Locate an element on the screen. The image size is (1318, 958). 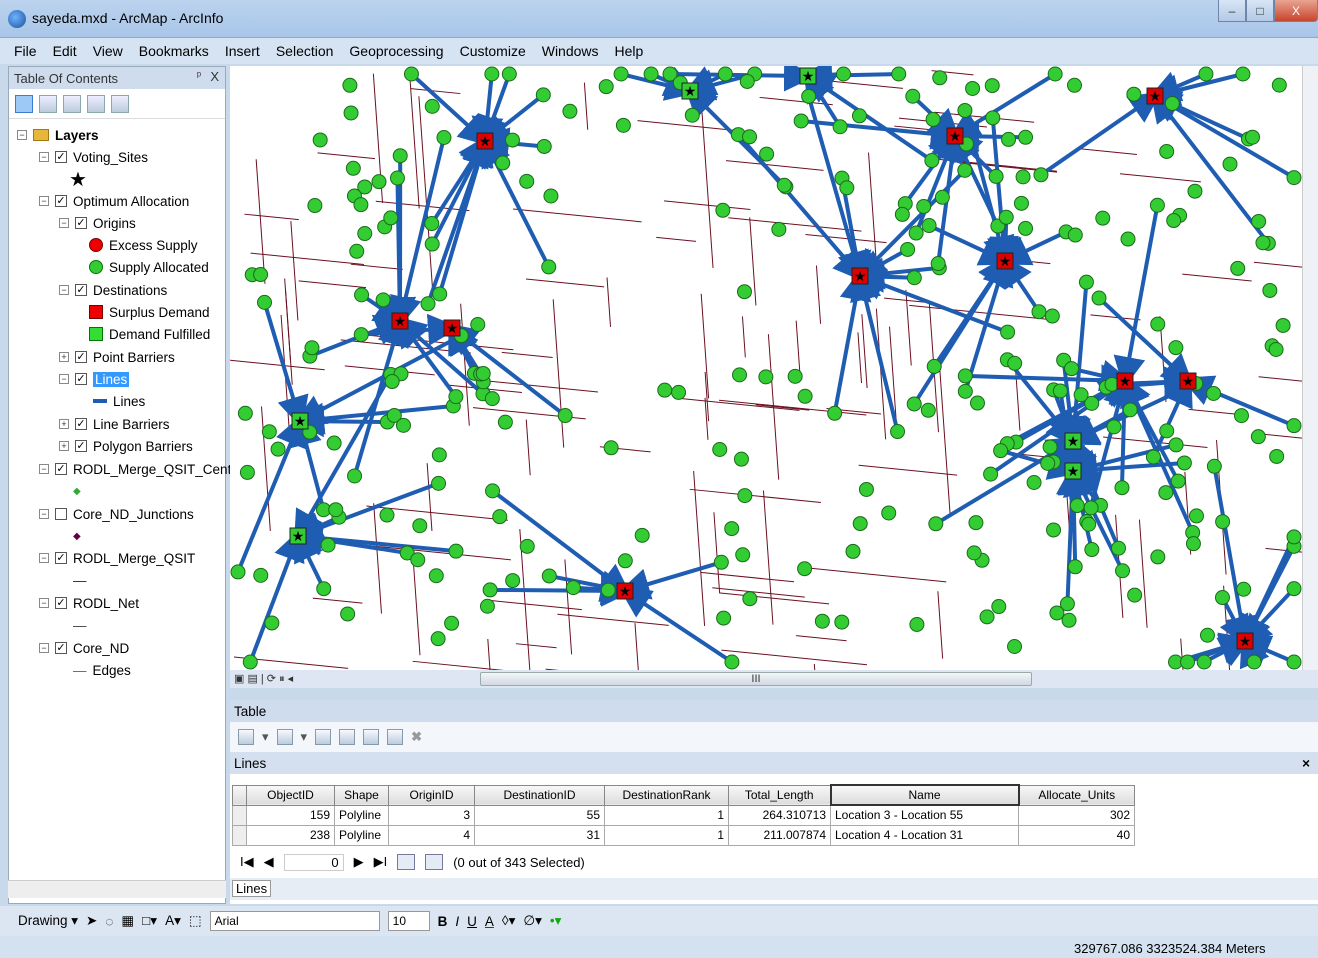
map-vertical-scrollbar is located at coordinates (1310, 368).